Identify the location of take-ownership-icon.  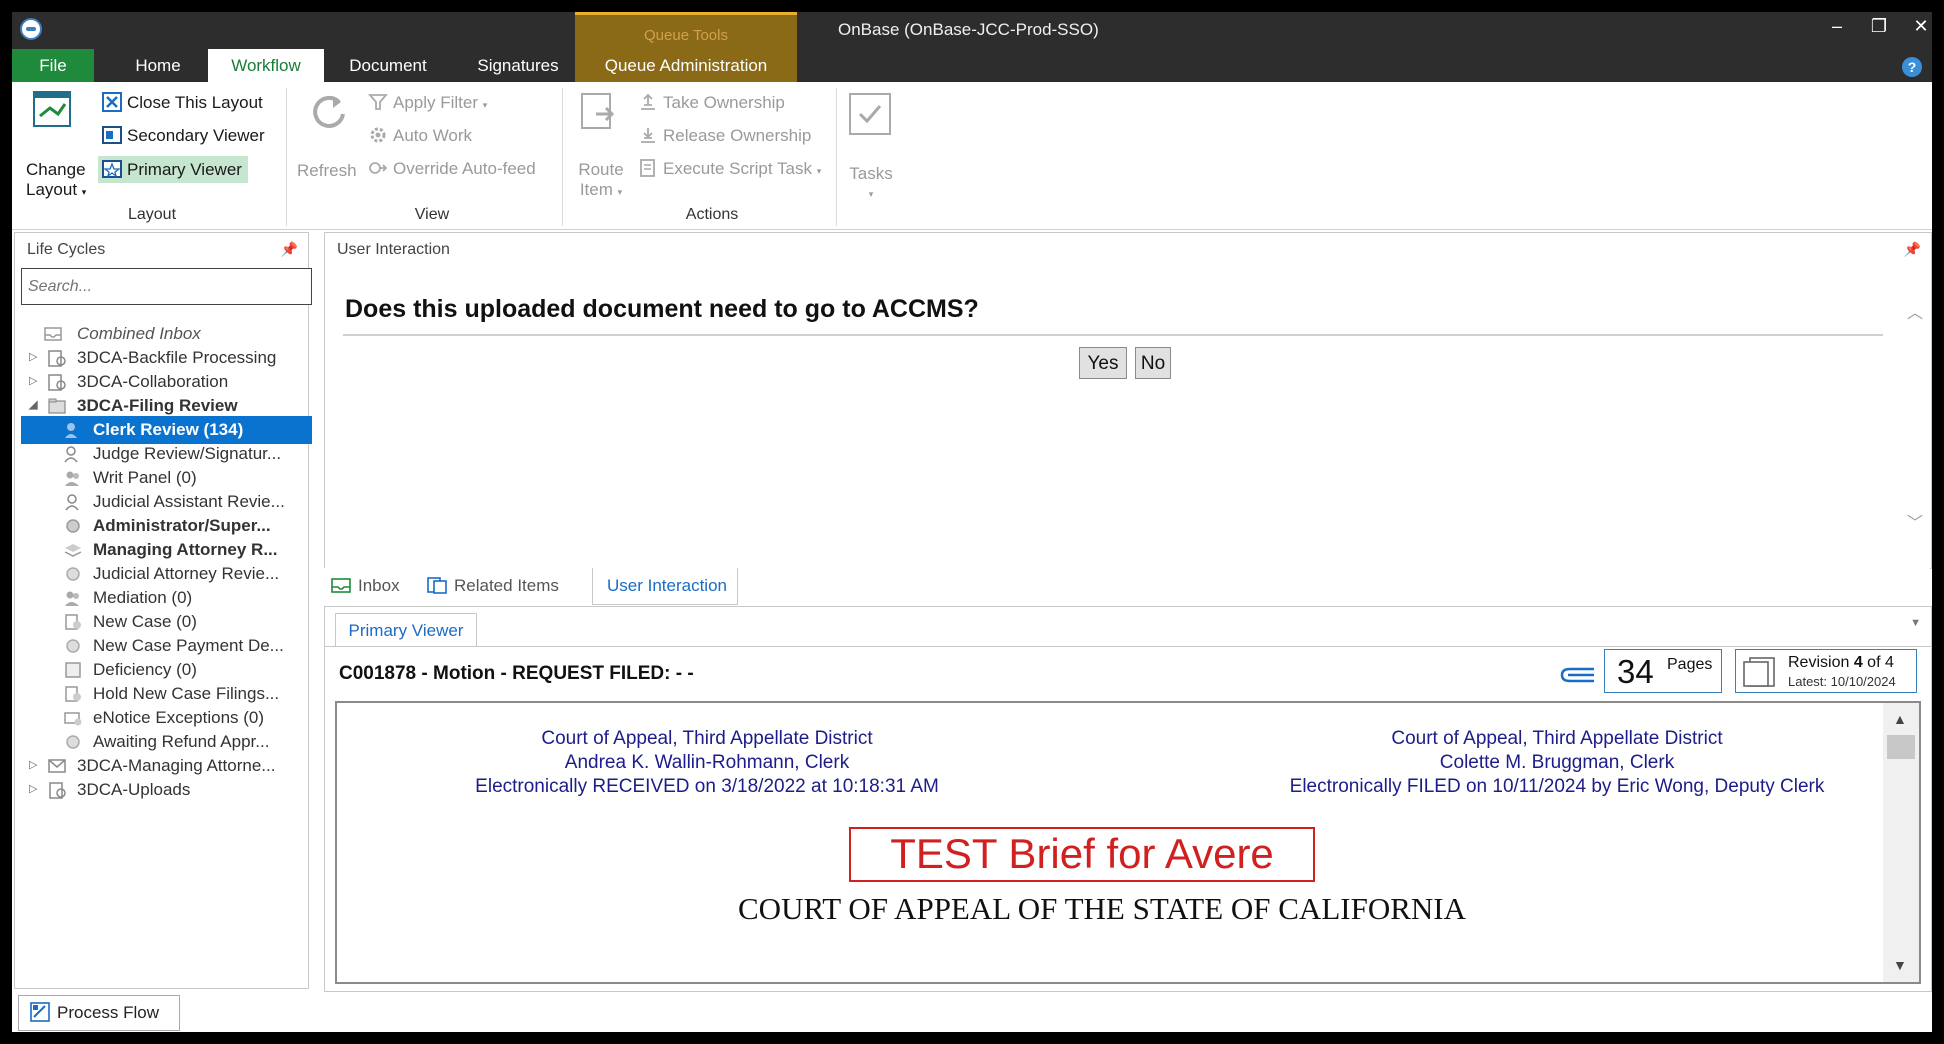
(648, 102).